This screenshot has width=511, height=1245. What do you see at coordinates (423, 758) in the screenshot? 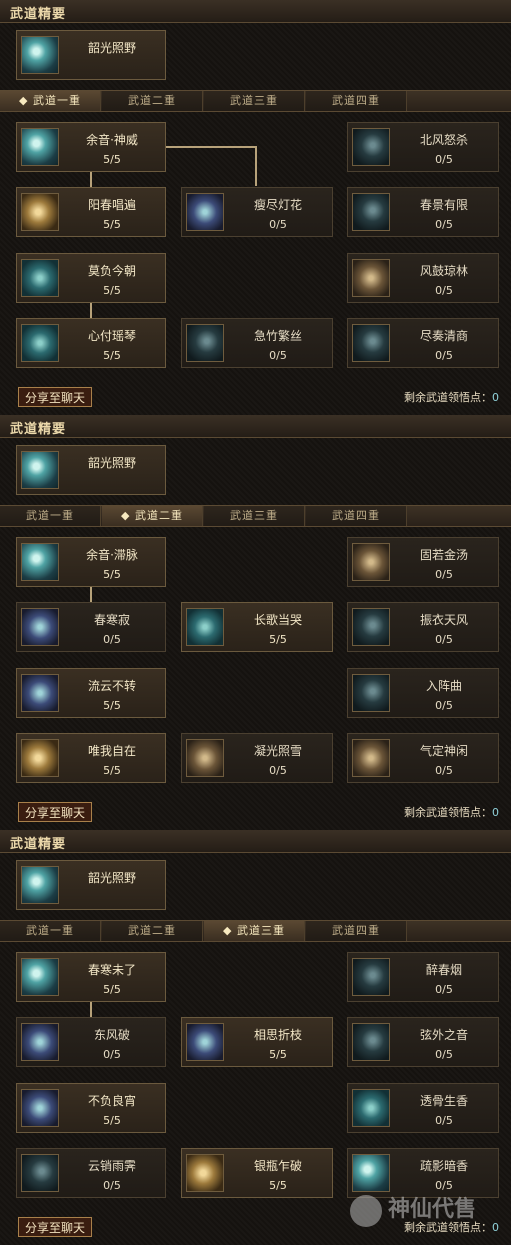
I see `skill-node: 气定神闲 0/5` at bounding box center [423, 758].